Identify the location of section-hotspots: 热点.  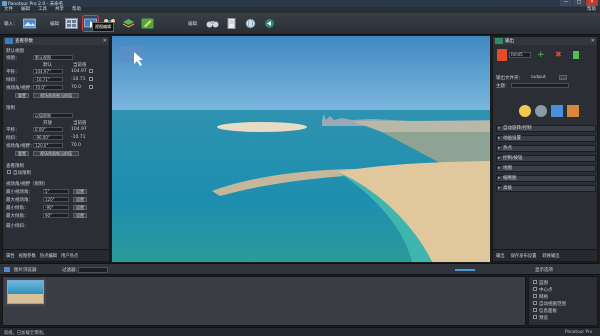
(546, 148).